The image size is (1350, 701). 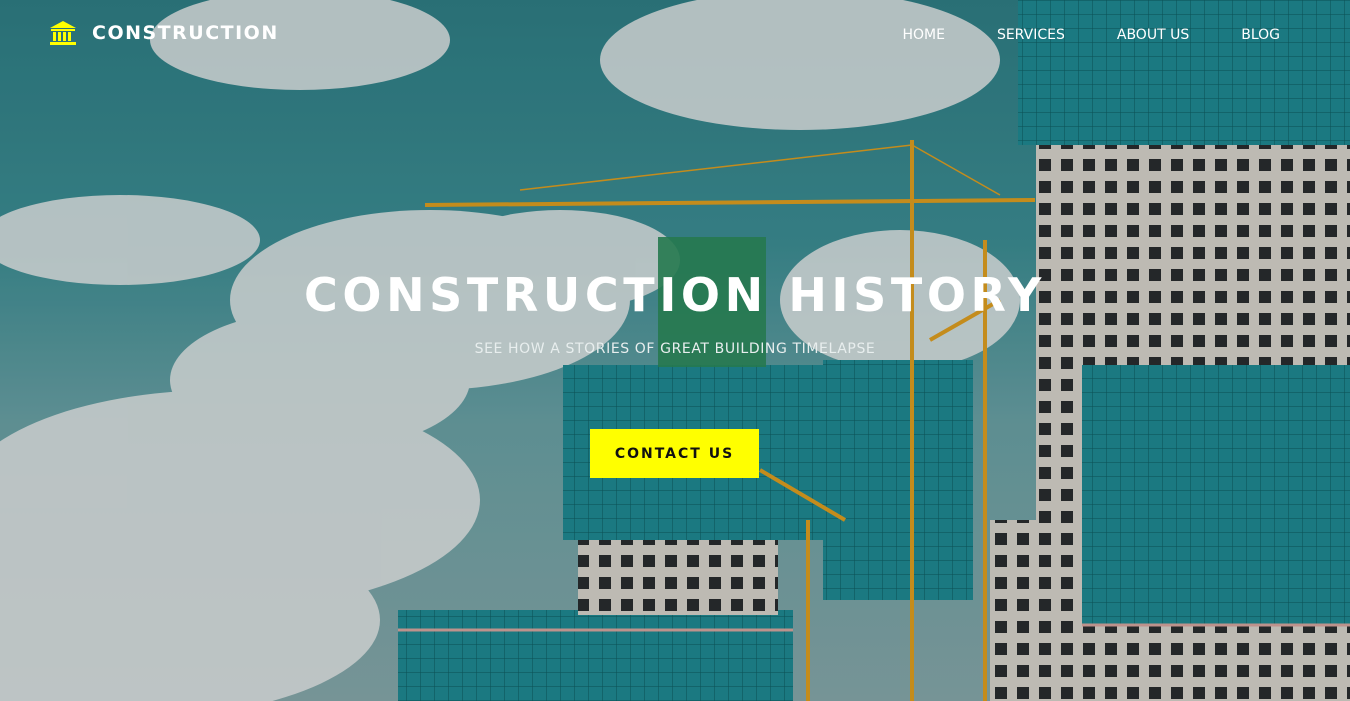 What do you see at coordinates (675, 35) in the screenshot?
I see `top-navbar: CONSTRUCTION HOME SERVICES ABOUT US BLOG` at bounding box center [675, 35].